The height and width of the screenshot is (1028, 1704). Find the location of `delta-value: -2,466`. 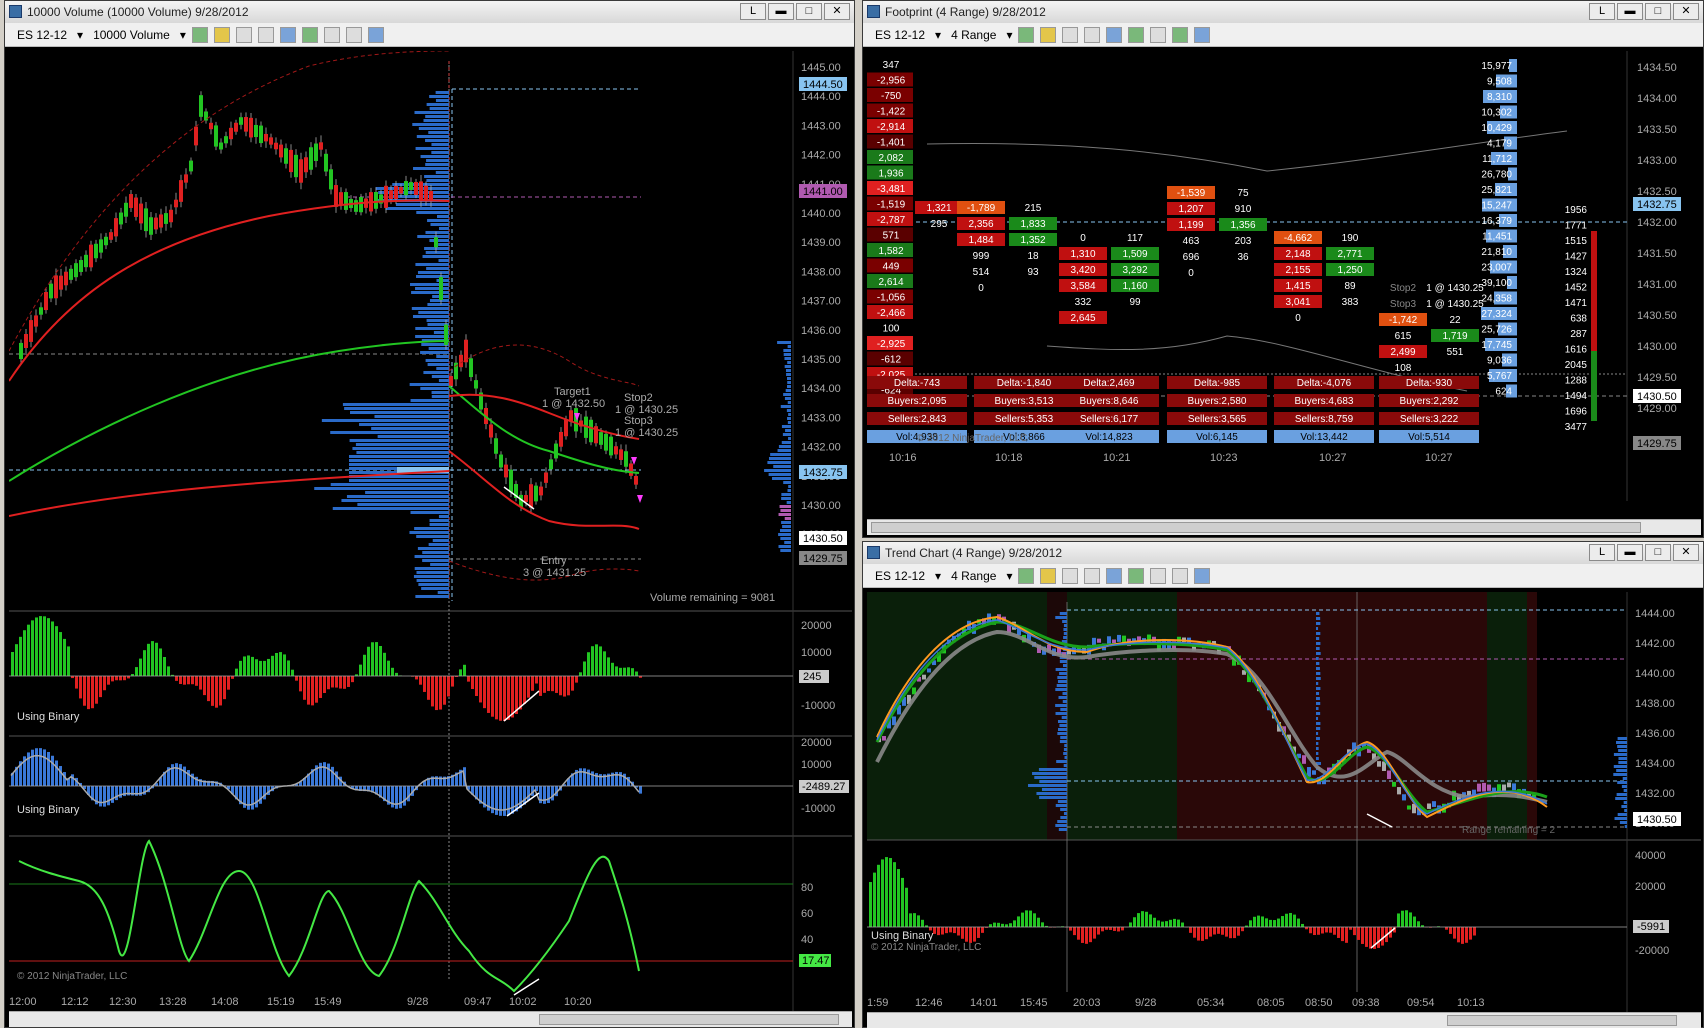

delta-value: -2,466 is located at coordinates (891, 313).